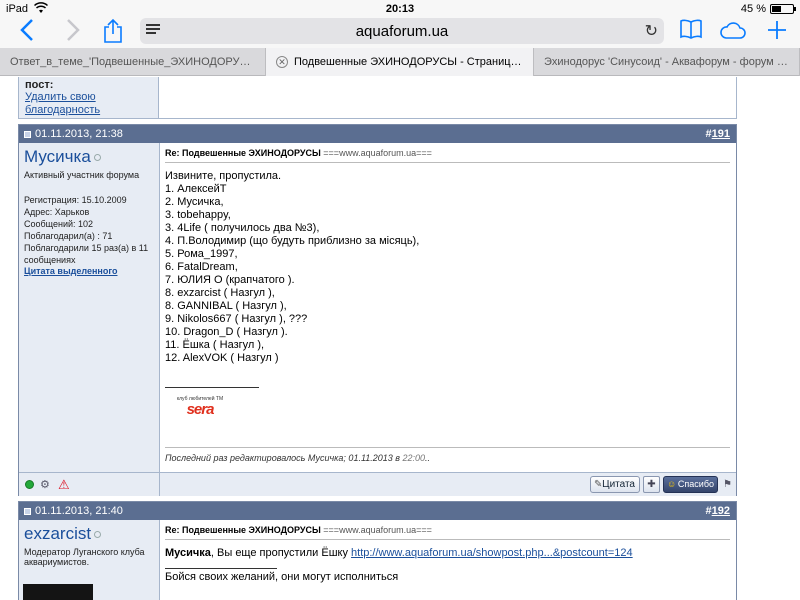 This screenshot has width=800, height=600. Describe the element at coordinates (59, 224) in the screenshot. I see `stat-posts: Сообщений: 102` at that location.